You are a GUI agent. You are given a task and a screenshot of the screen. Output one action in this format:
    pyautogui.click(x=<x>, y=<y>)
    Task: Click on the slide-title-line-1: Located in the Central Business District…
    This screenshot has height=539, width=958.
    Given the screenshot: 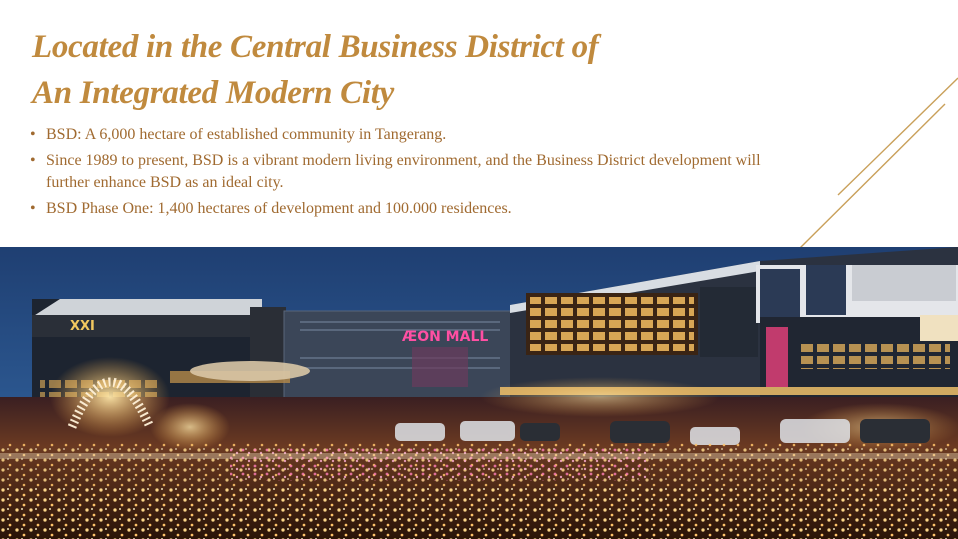 What is the action you would take?
    pyautogui.click(x=315, y=47)
    